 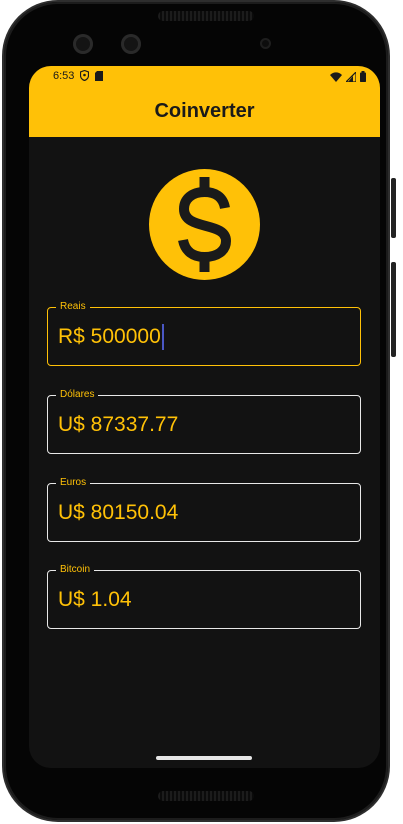 What do you see at coordinates (204, 111) in the screenshot?
I see `app-title: Coinverter` at bounding box center [204, 111].